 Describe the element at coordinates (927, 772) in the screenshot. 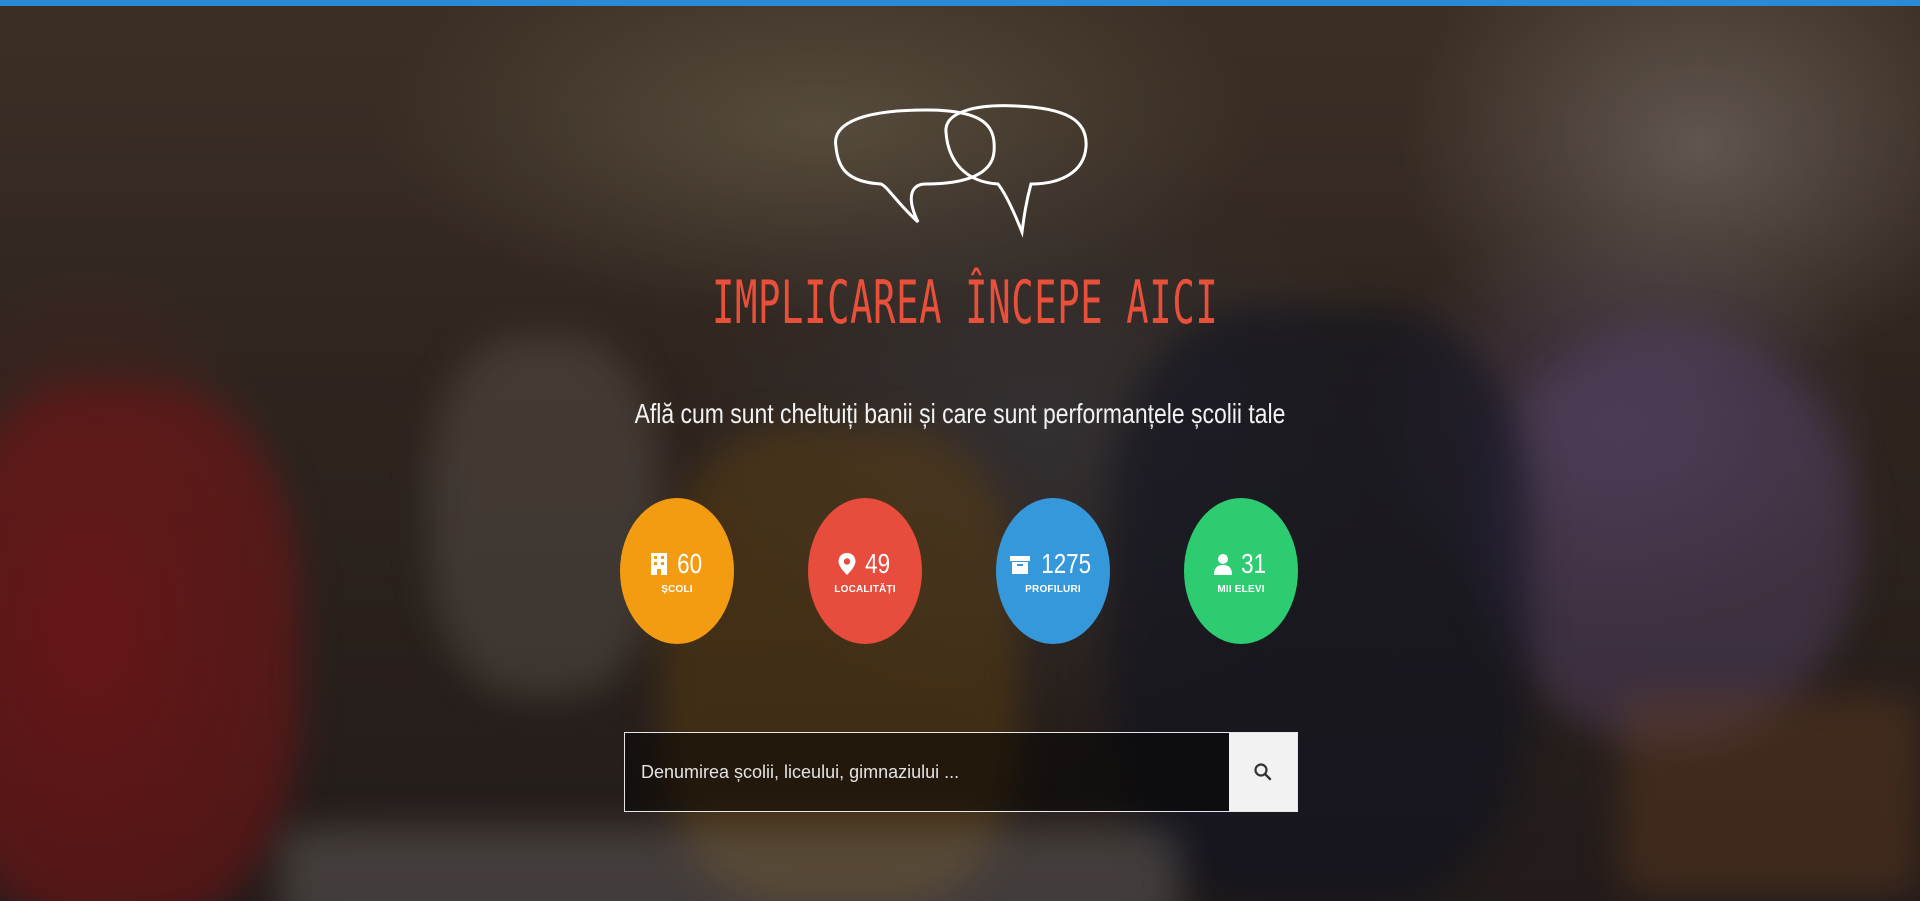

I see `search-input` at that location.